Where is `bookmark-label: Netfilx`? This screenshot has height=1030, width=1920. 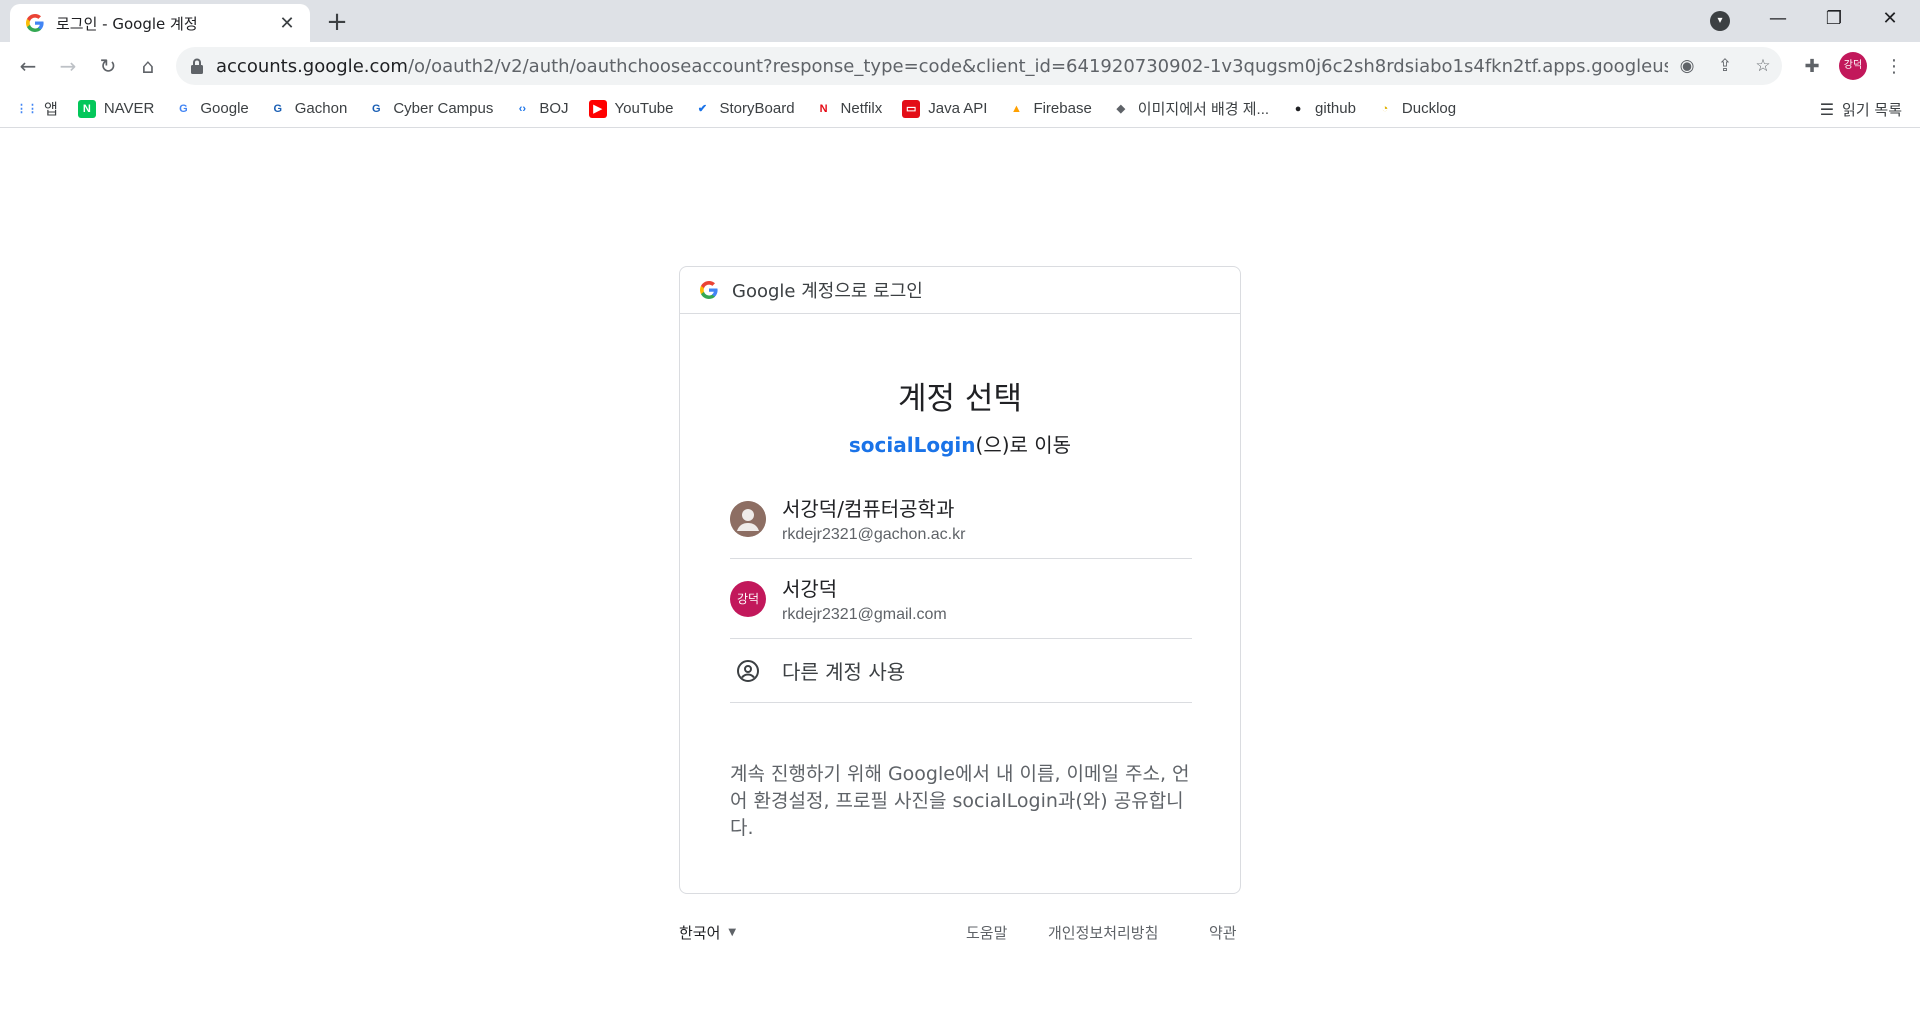
bookmark-label: Netfilx is located at coordinates (861, 108).